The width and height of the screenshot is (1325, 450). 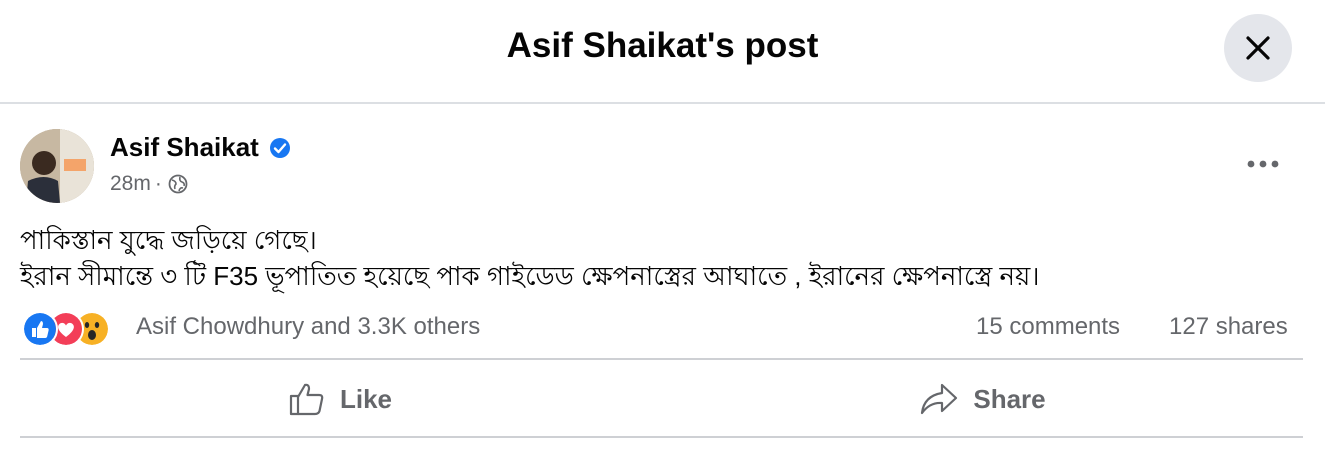 I want to click on more-options-button, so click(x=1263, y=164).